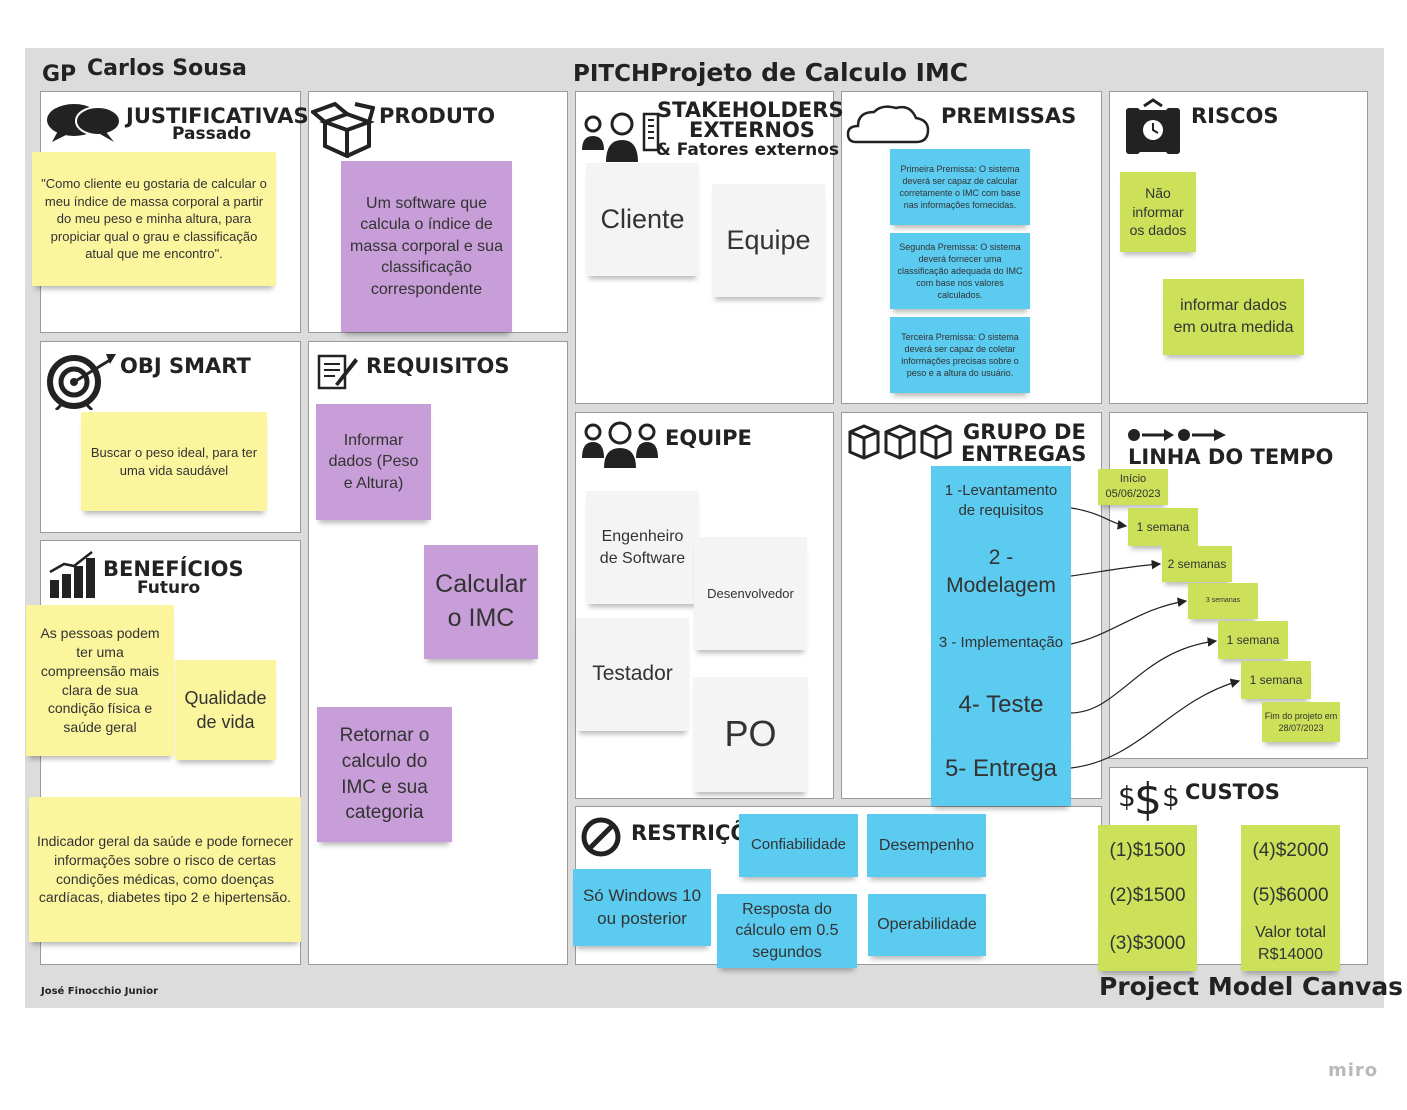  What do you see at coordinates (787, 931) in the screenshot?
I see `restricao-resposta: Resposta do cálculo em 0.5 segundos` at bounding box center [787, 931].